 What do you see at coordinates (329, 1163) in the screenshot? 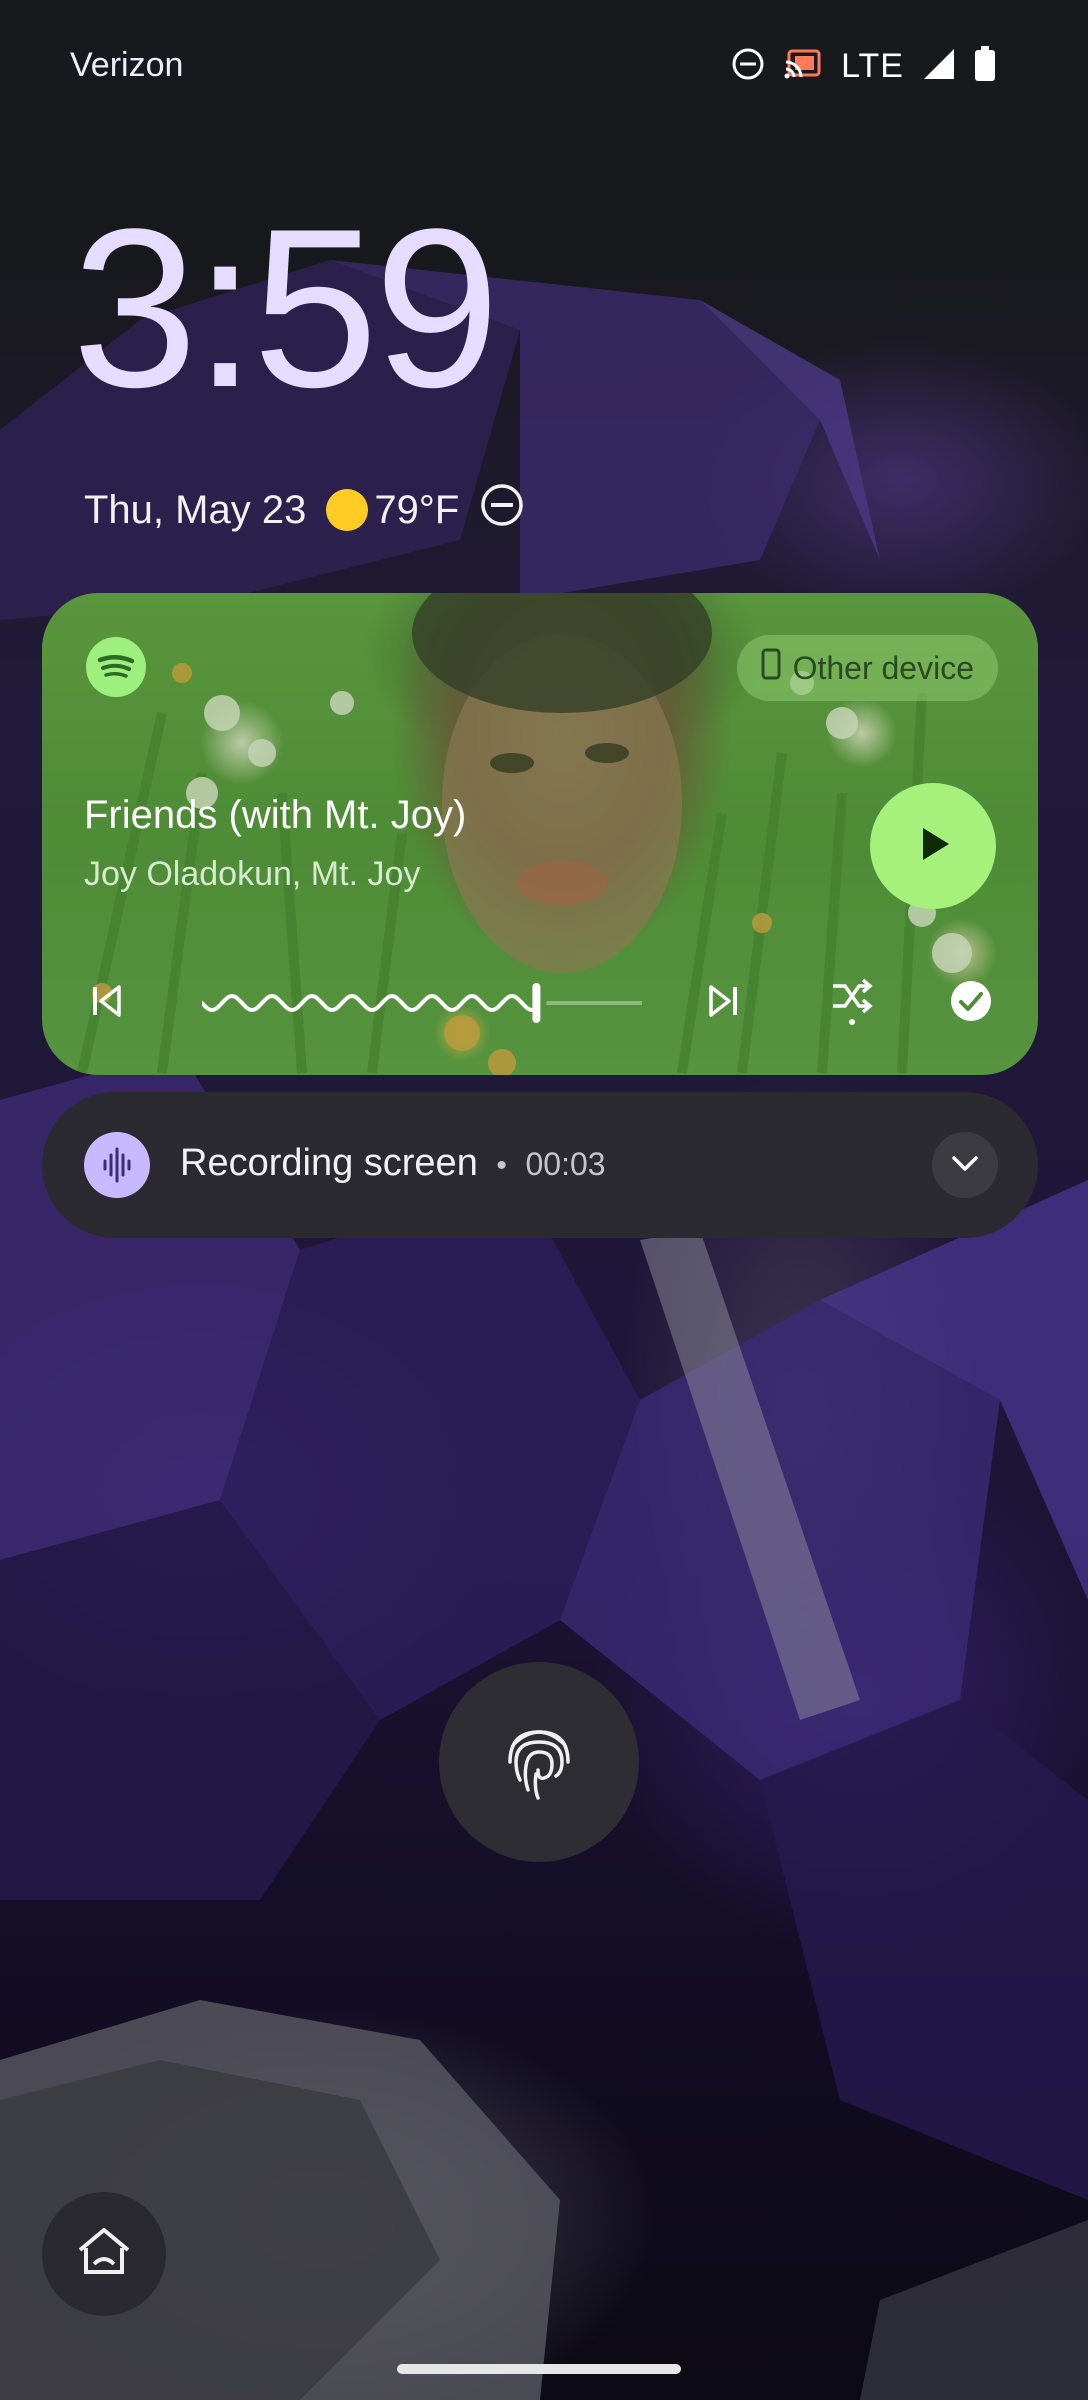
I see `recording-title: Recording screen` at bounding box center [329, 1163].